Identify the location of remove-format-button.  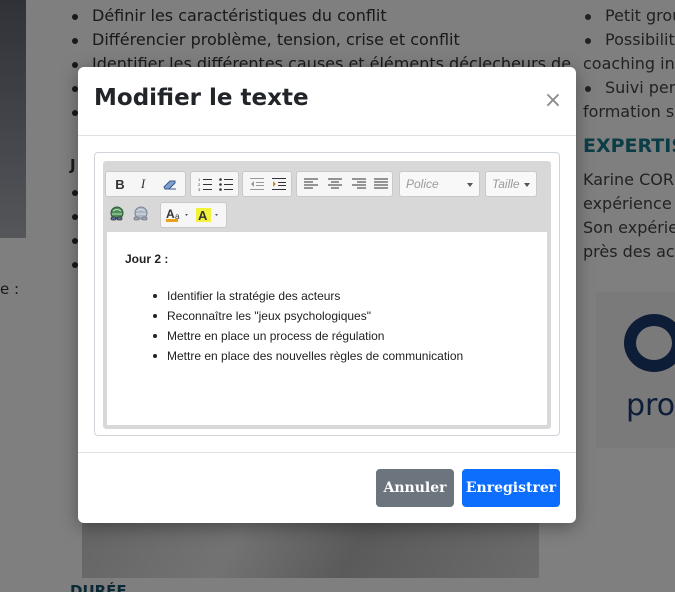
(170, 184).